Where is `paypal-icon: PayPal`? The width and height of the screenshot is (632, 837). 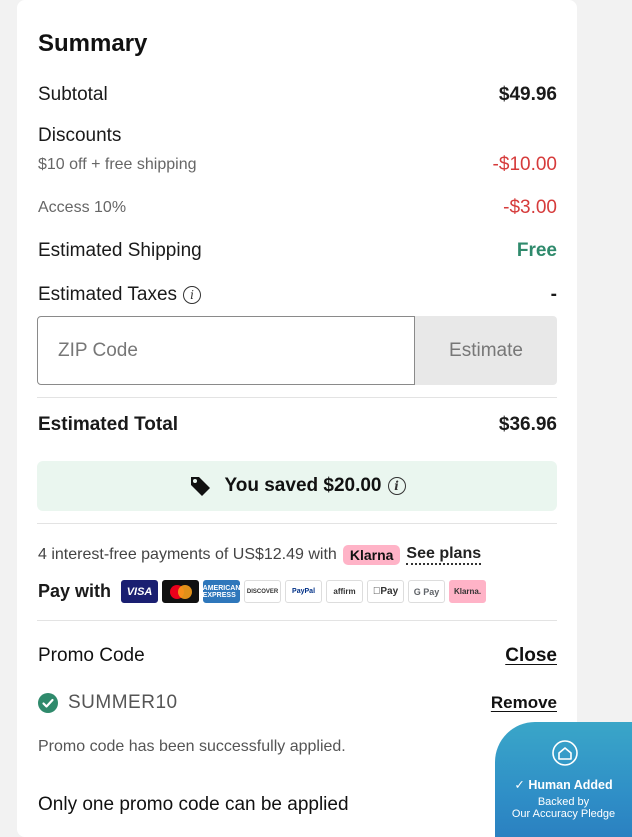
paypal-icon: PayPal is located at coordinates (304, 591).